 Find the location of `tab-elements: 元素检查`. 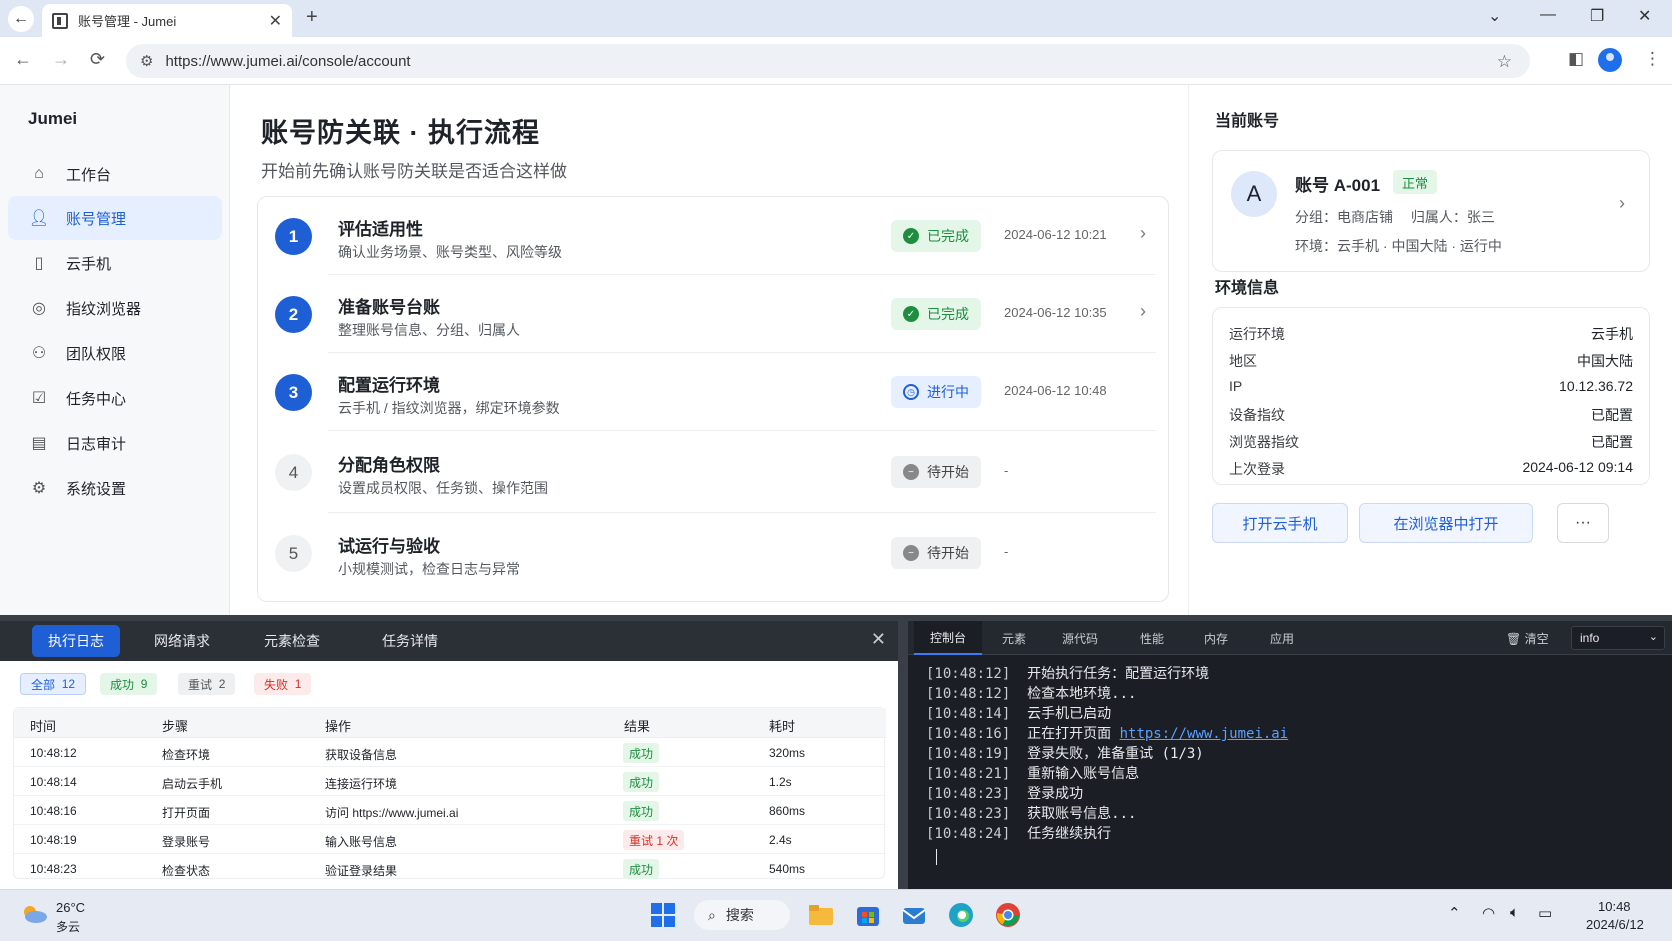

tab-elements: 元素检查 is located at coordinates (292, 641).